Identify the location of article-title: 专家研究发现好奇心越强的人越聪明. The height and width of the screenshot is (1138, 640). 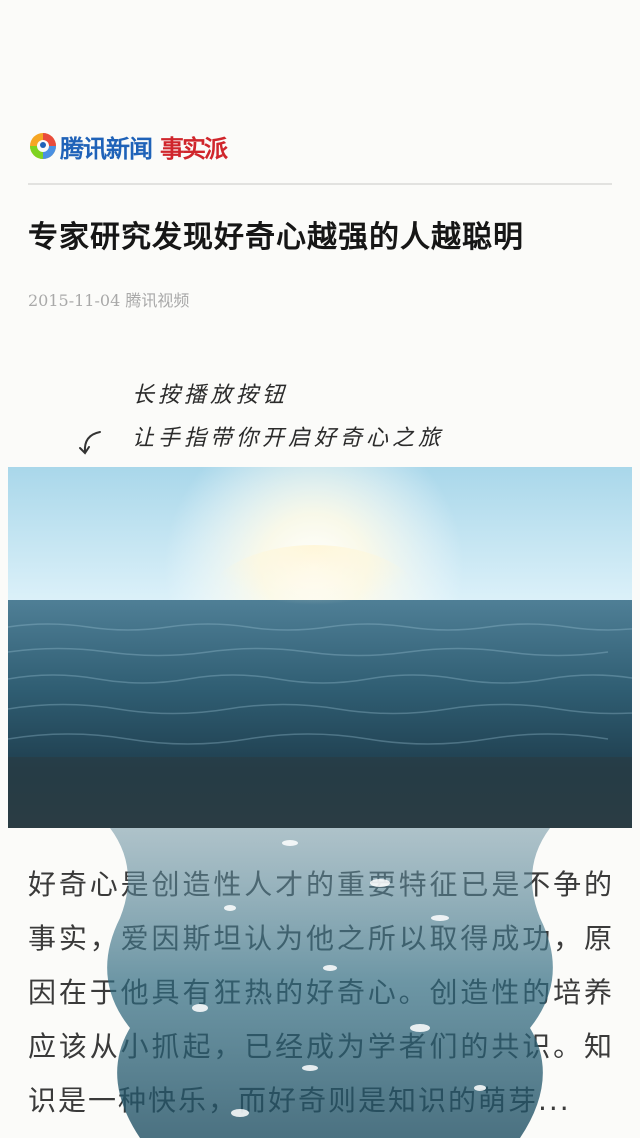
(276, 237).